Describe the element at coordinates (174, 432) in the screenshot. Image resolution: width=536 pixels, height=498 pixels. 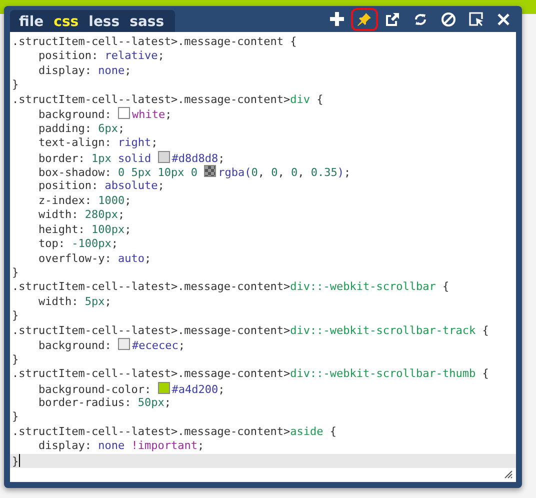
I see `code-line: .structItem-cell--latest>.message-content>aside {` at that location.